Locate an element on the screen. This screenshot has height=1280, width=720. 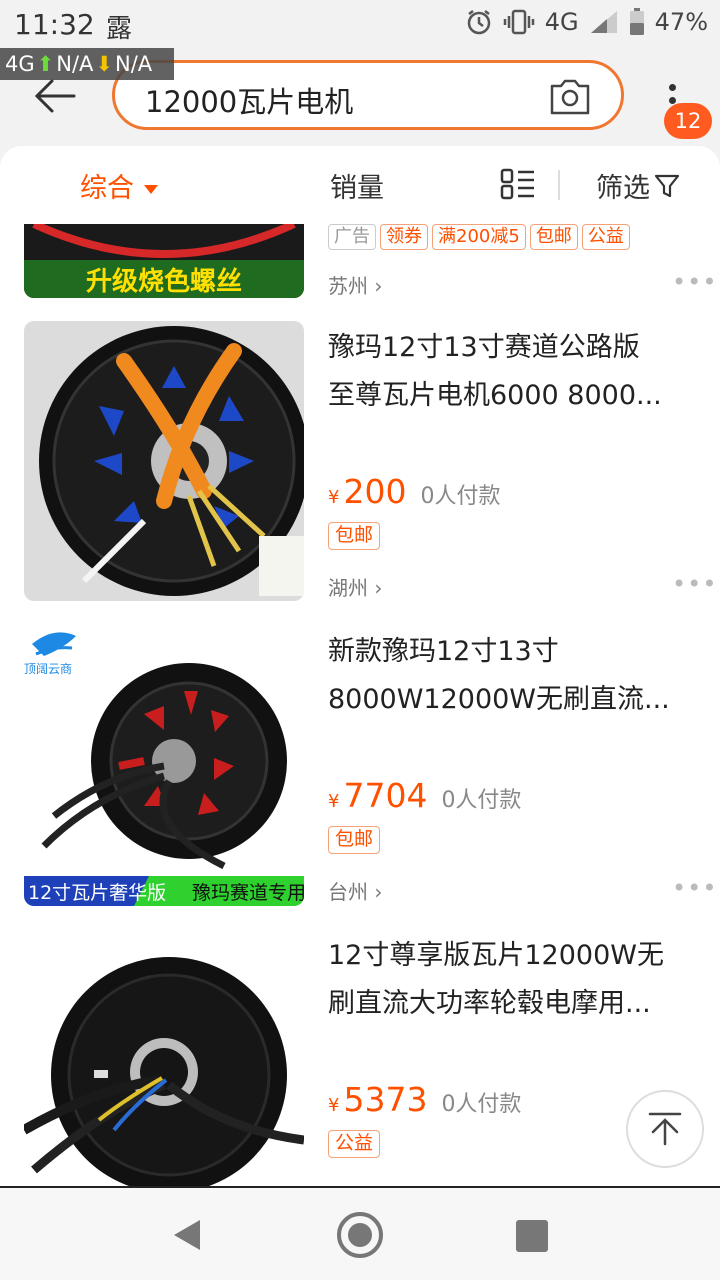
back-to-top-button is located at coordinates (665, 1129).